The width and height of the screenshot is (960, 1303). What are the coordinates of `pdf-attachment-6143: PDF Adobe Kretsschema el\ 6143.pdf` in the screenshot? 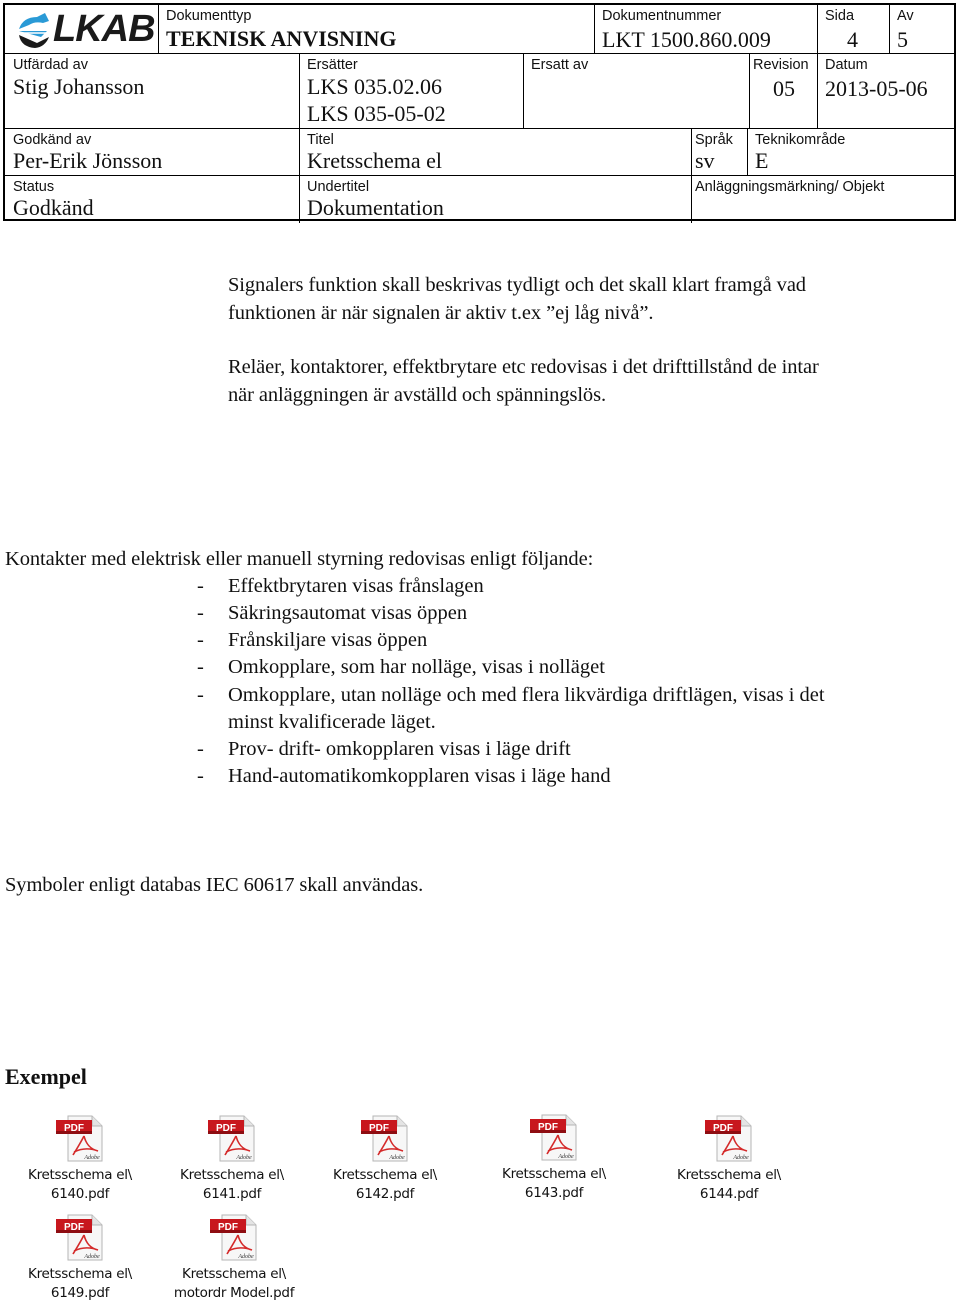 It's located at (554, 1158).